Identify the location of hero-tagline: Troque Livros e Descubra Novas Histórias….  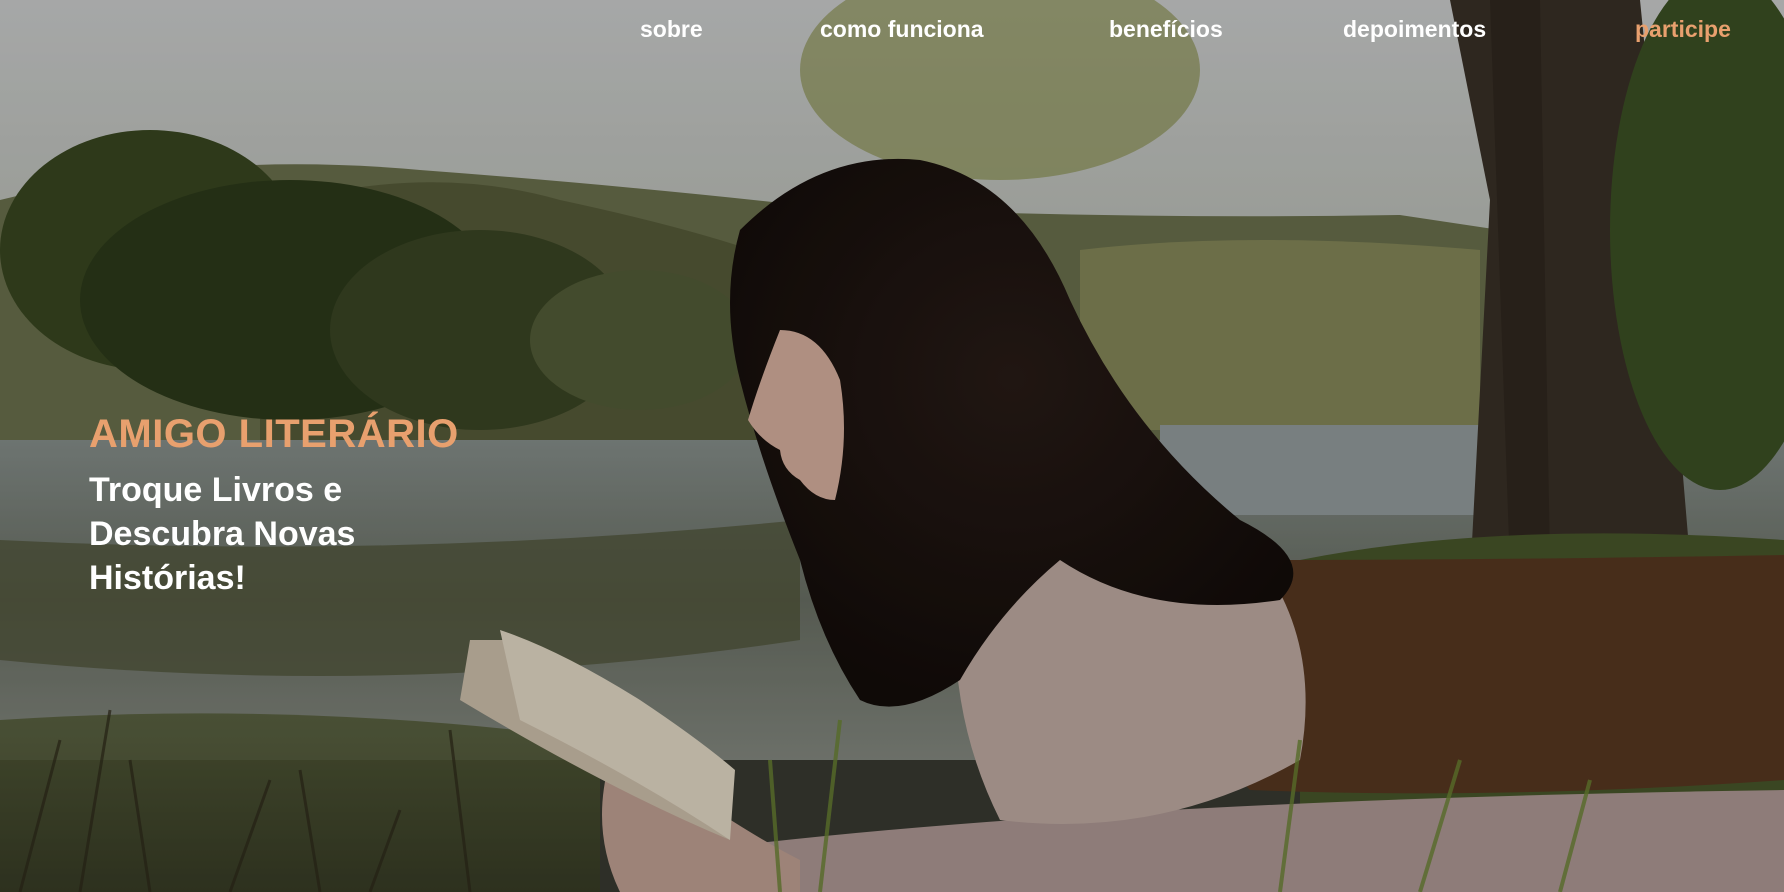
(222, 534).